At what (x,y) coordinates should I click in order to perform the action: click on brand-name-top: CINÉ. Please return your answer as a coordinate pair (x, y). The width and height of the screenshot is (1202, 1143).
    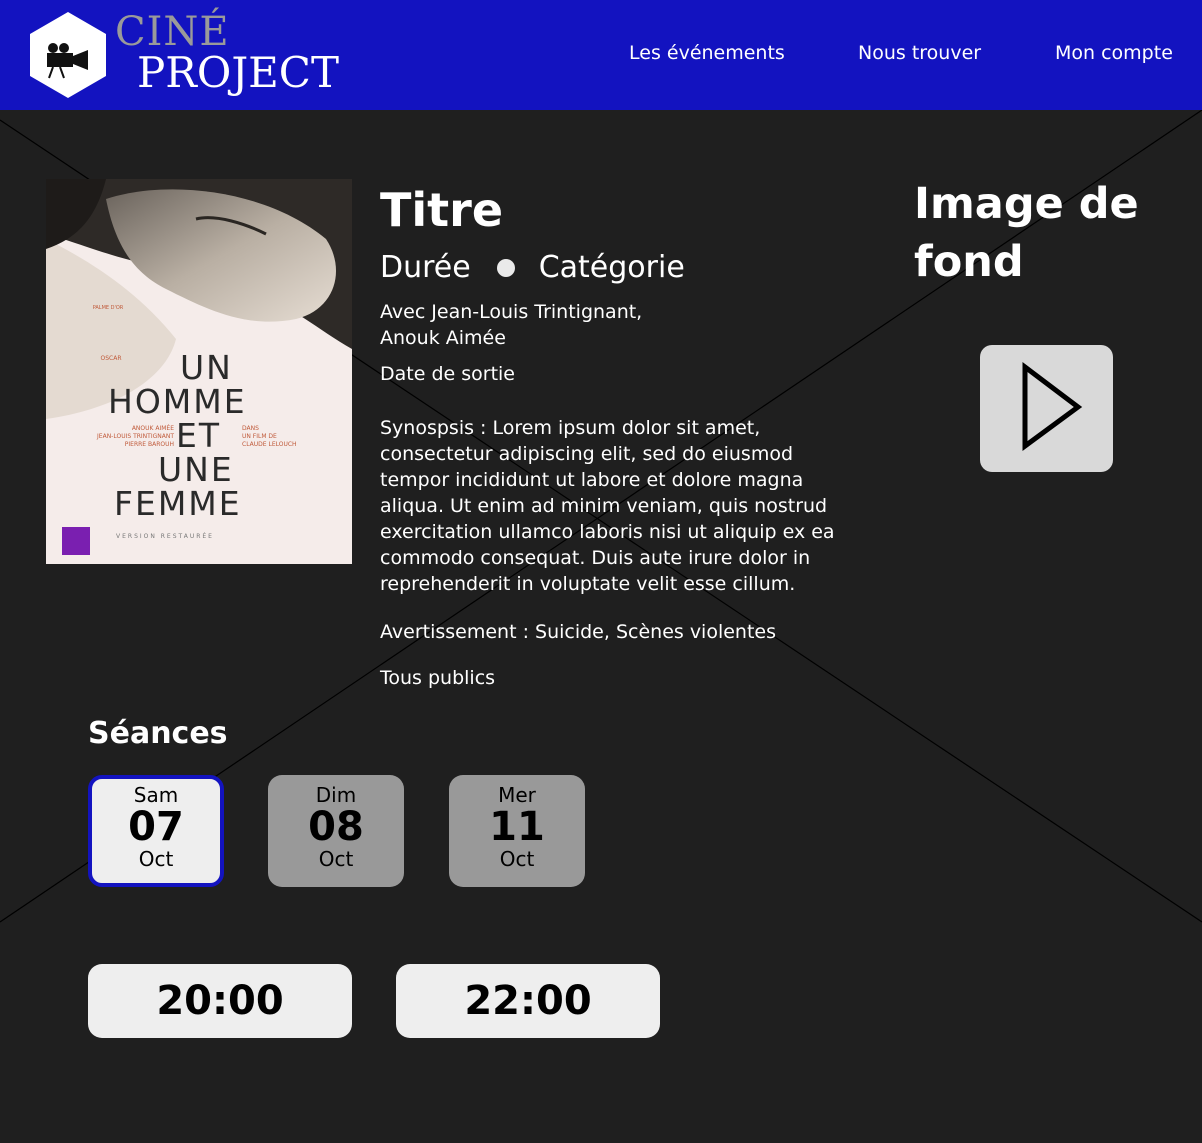
    Looking at the image, I should click on (172, 32).